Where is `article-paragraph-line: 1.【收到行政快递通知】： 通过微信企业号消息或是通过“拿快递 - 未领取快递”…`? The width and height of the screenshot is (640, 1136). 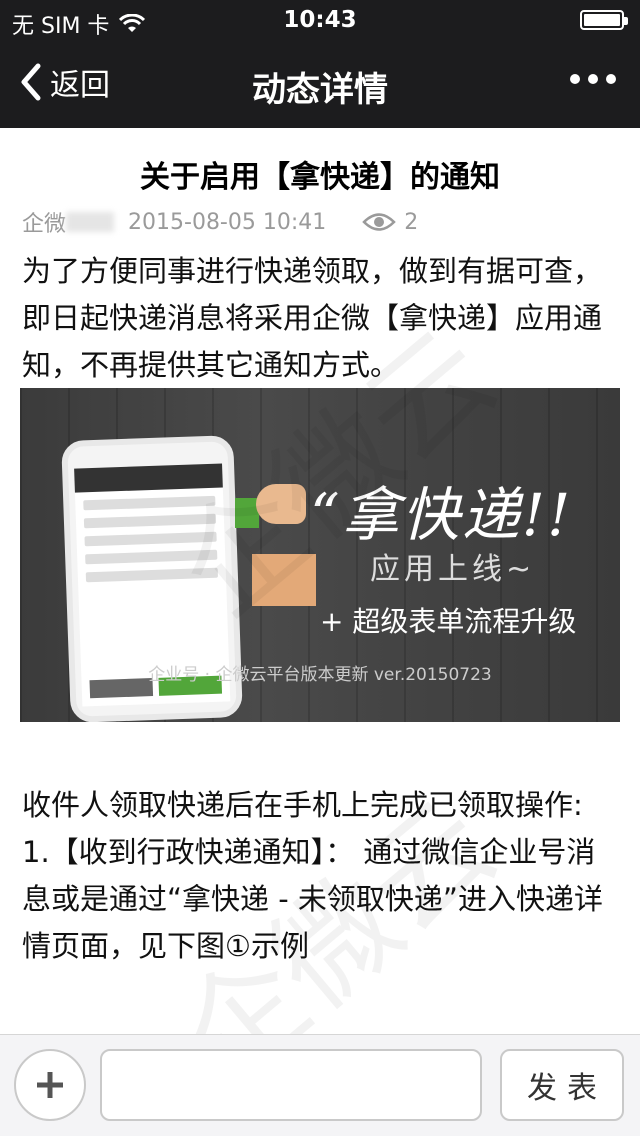
article-paragraph-line: 1.【收到行政快递通知】： 通过微信企业号消息或是通过“拿快递 - 未领取快递”… is located at coordinates (312, 899).